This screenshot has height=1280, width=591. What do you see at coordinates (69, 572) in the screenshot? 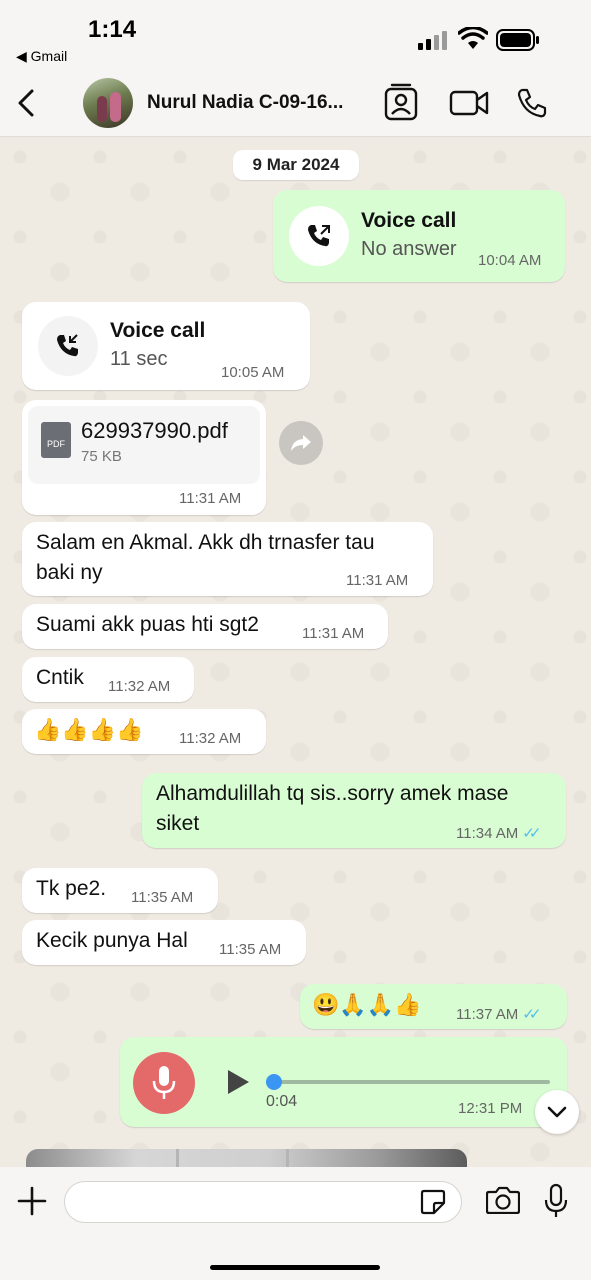
I see `message-text: baki ny` at bounding box center [69, 572].